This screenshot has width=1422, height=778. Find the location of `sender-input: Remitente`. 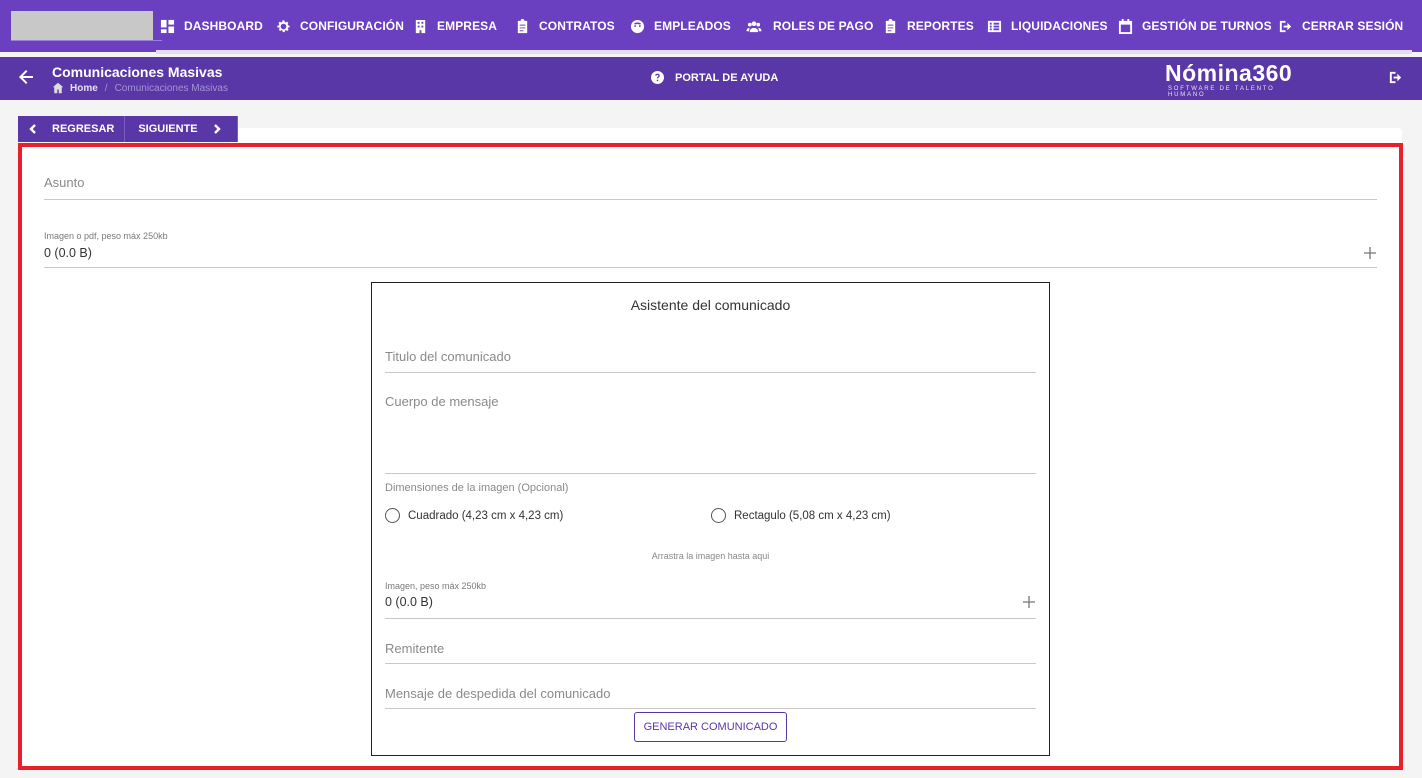

sender-input: Remitente is located at coordinates (710, 652).